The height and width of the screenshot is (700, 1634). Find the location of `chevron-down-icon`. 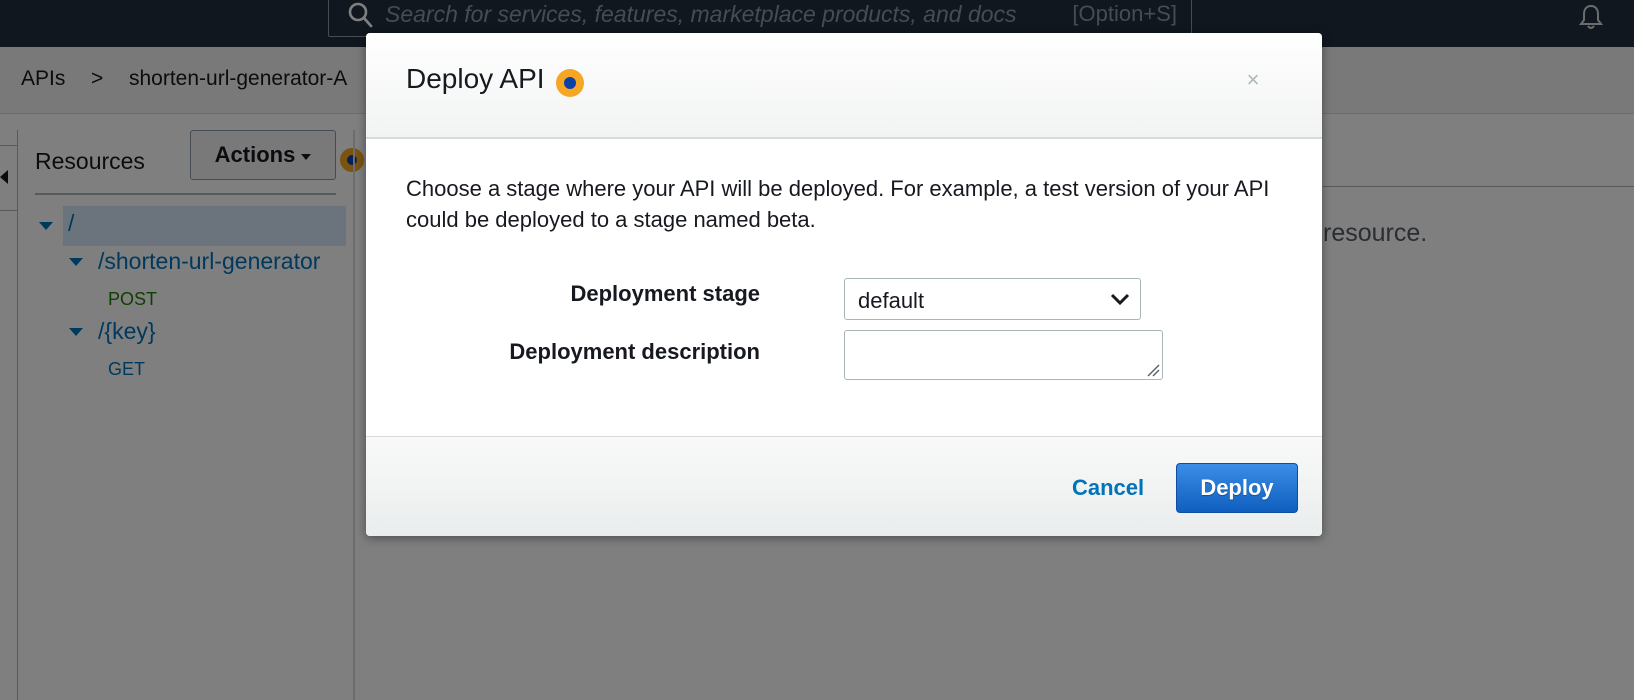

chevron-down-icon is located at coordinates (1120, 299).